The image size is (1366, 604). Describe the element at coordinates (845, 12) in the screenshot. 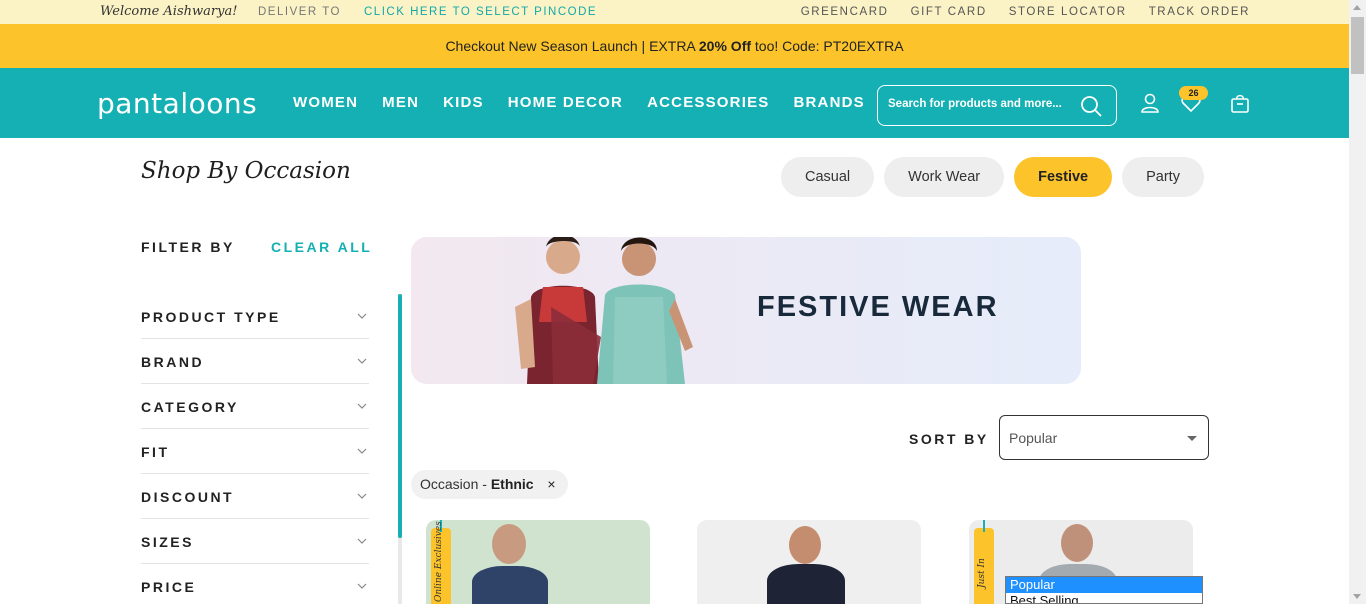

I see `greencard-link: GREENCARD` at that location.